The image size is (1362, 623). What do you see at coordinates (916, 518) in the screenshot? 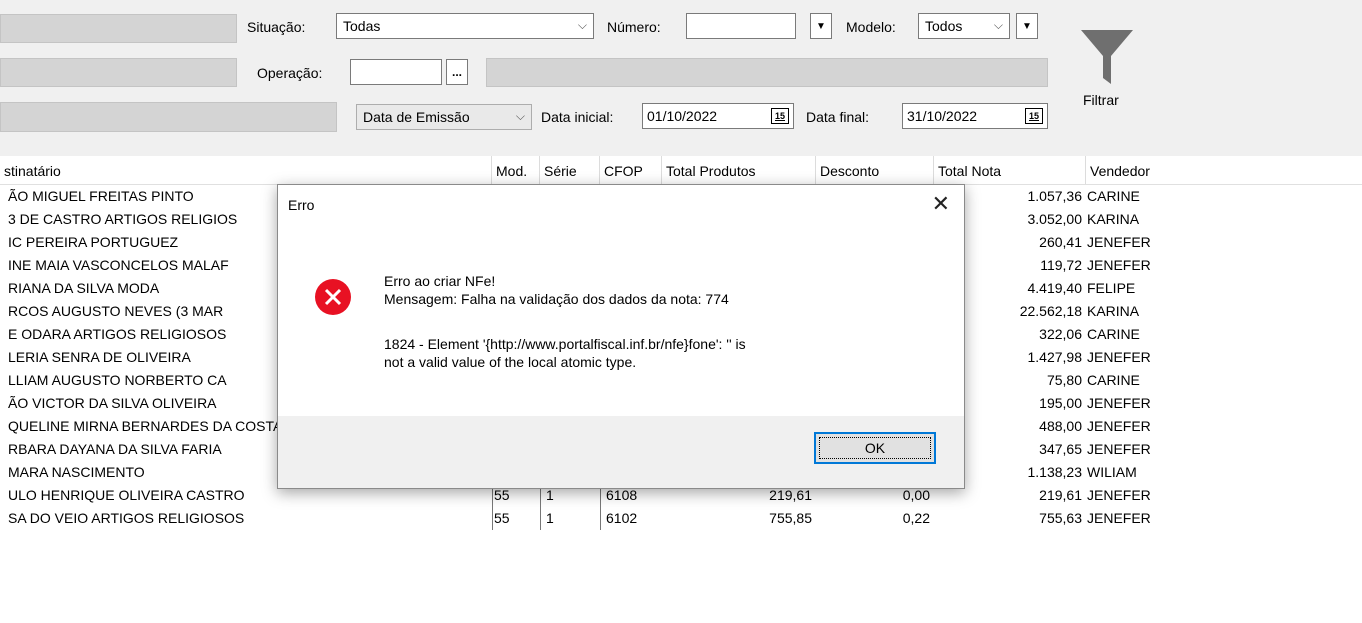
I see `table-cell-desc: 0,22` at bounding box center [916, 518].